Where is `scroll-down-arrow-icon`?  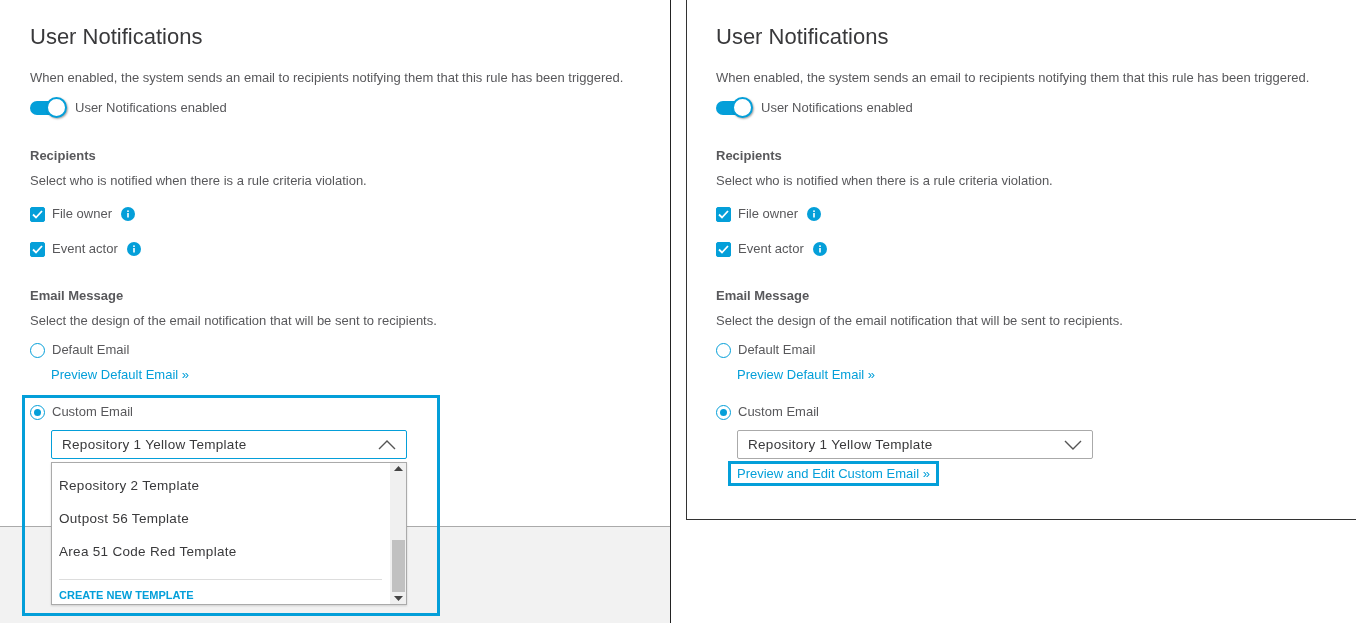 scroll-down-arrow-icon is located at coordinates (398, 598).